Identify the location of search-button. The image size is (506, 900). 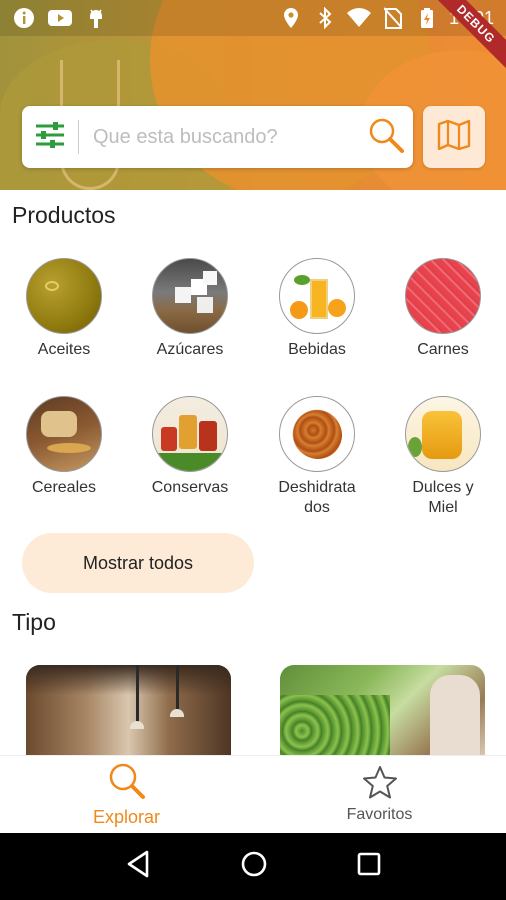
(386, 137).